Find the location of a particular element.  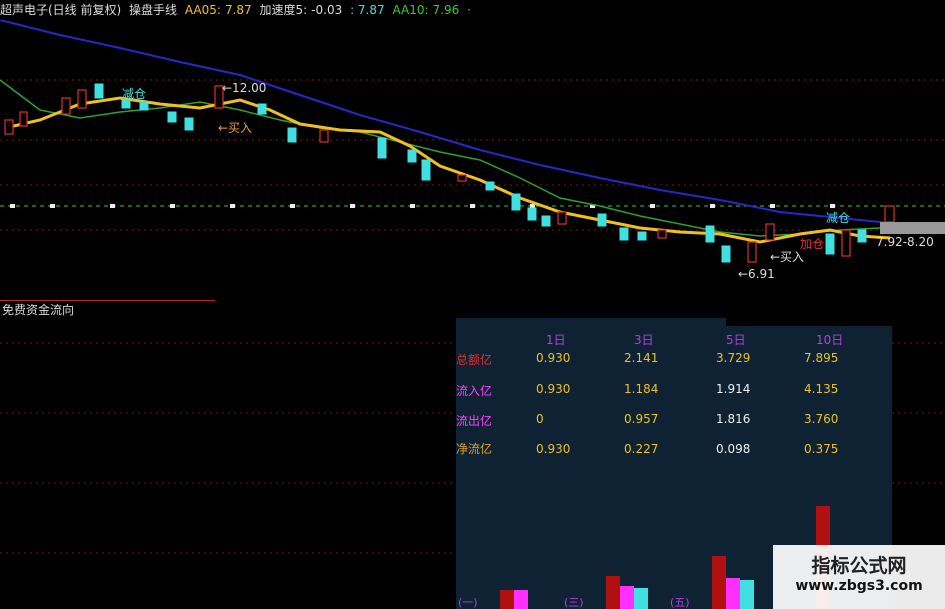

col-header-1d: 1日 is located at coordinates (556, 340).